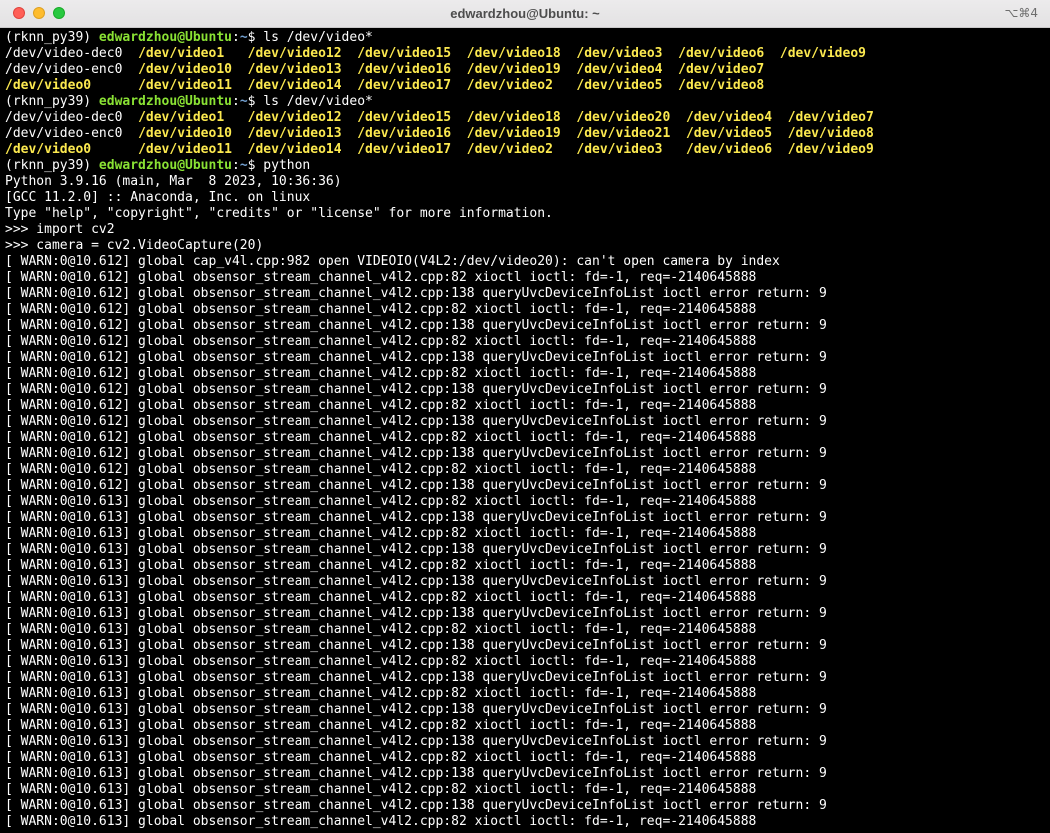 This screenshot has height=833, width=1050. I want to click on device-file: /dev/video19, so click(513, 133).